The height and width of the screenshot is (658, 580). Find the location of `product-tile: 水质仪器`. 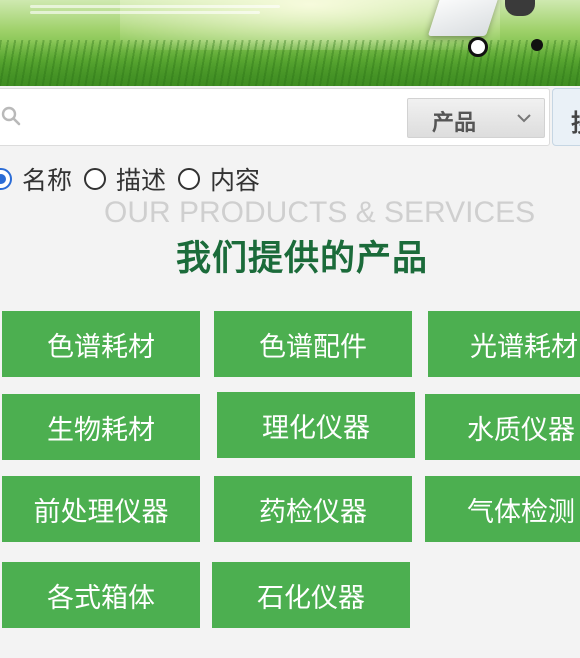

product-tile: 水质仪器 is located at coordinates (502, 427).